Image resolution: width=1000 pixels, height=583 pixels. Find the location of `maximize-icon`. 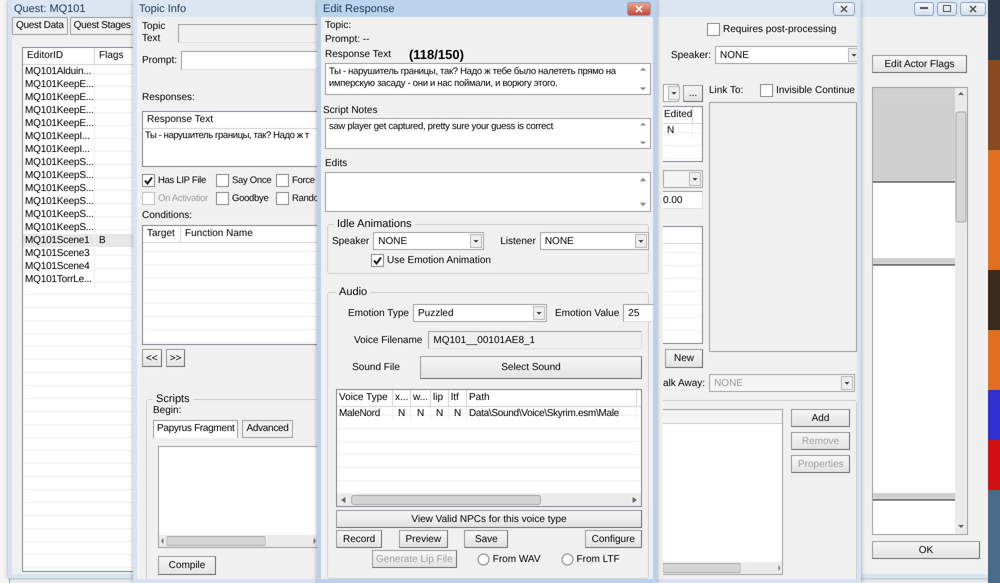

maximize-icon is located at coordinates (947, 9).